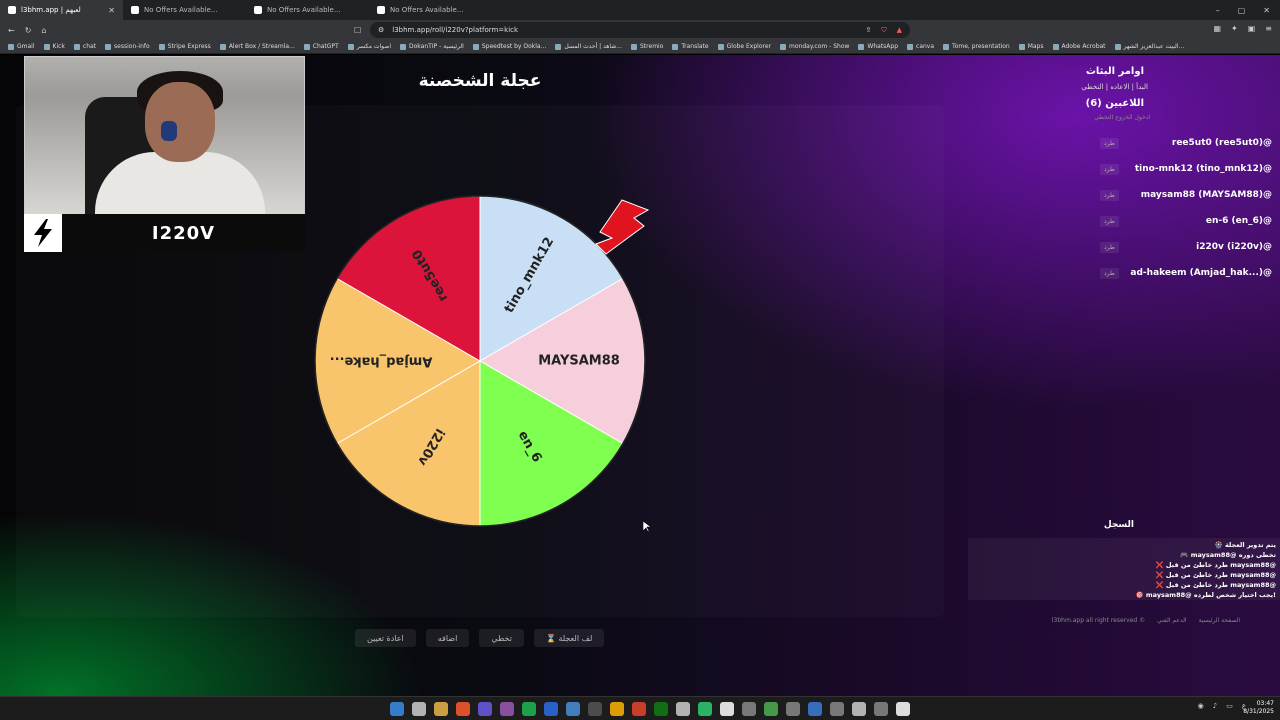 The height and width of the screenshot is (720, 1280). Describe the element at coordinates (920, 46) in the screenshot. I see `bookmark-item: canva` at that location.